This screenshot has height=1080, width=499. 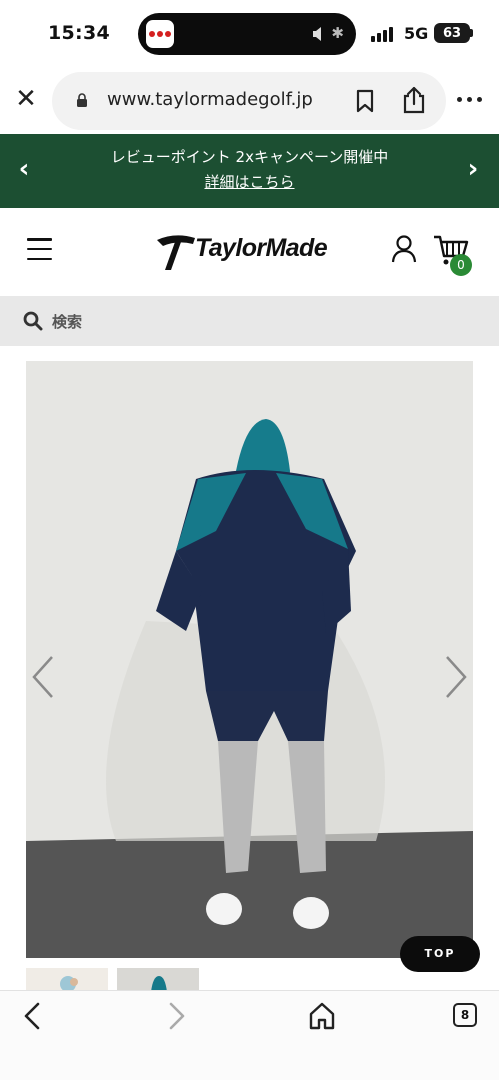 What do you see at coordinates (43, 677) in the screenshot?
I see `gallery-prev-icon` at bounding box center [43, 677].